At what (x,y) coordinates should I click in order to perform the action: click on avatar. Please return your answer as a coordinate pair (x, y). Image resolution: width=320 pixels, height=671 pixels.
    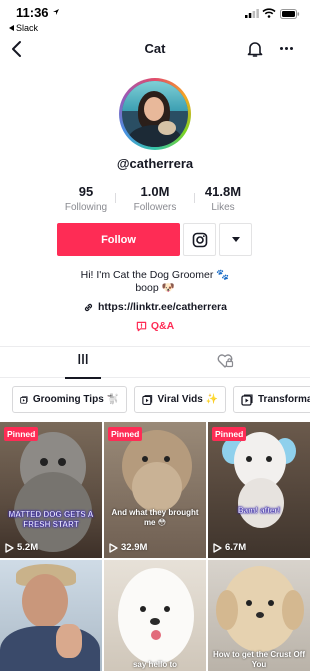
    Looking at the image, I should click on (155, 114).